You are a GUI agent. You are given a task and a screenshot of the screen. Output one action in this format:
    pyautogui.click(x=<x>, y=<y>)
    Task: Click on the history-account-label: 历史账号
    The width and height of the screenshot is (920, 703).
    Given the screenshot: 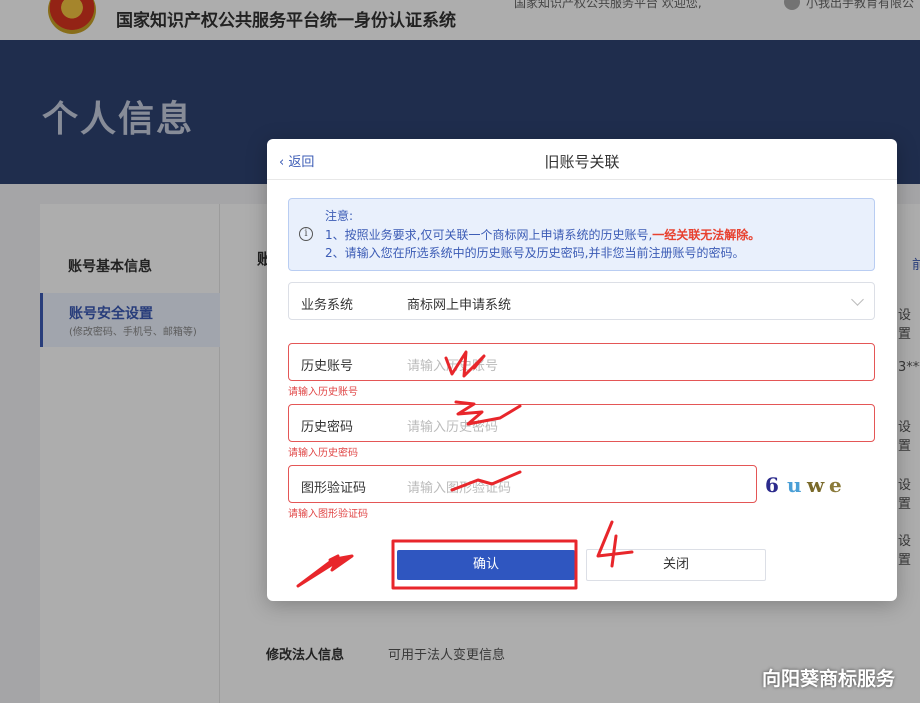 What is the action you would take?
    pyautogui.click(x=327, y=366)
    